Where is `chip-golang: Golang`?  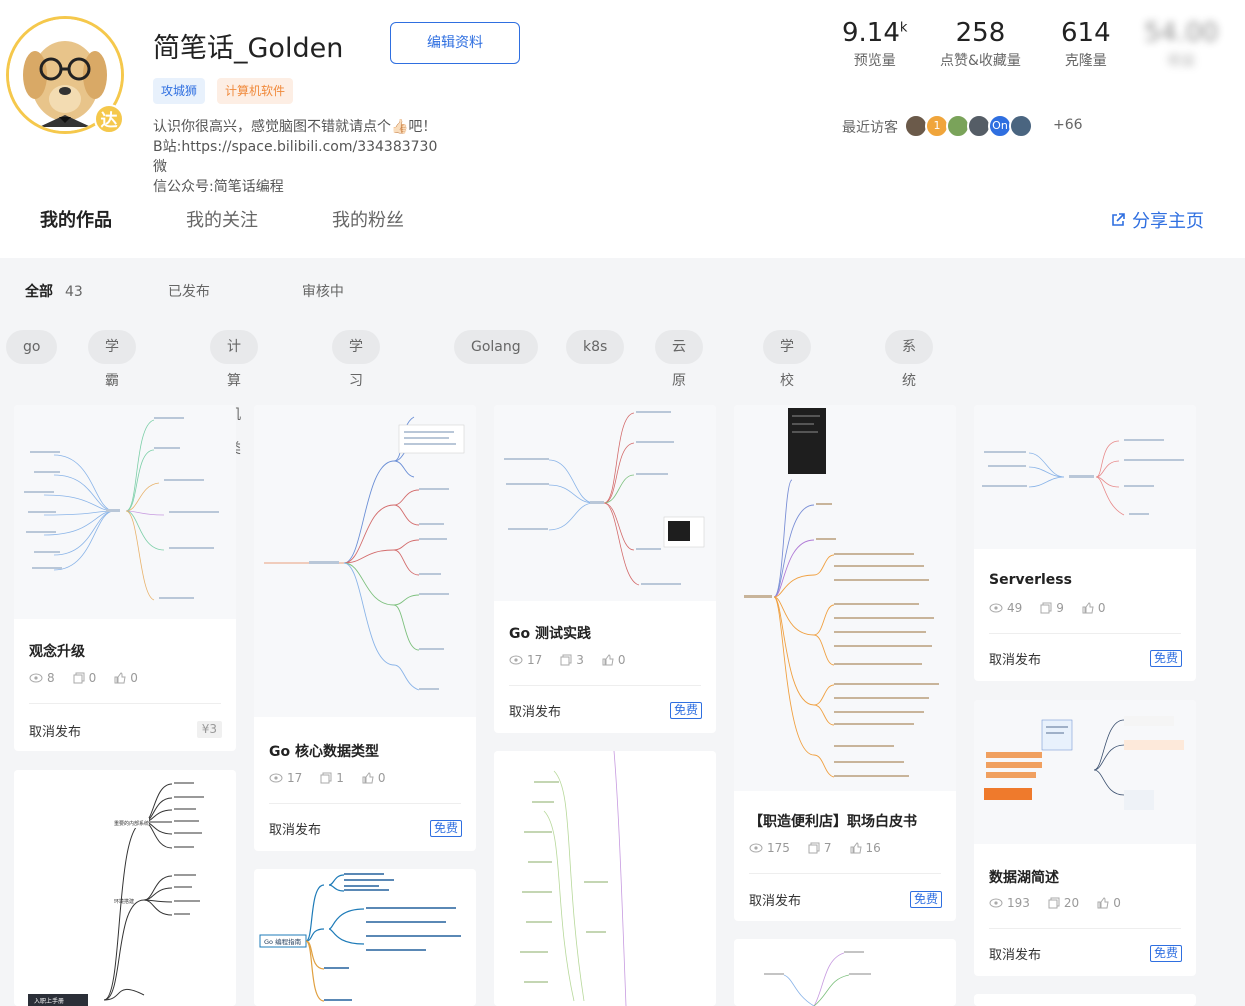
chip-golang: Golang is located at coordinates (496, 347).